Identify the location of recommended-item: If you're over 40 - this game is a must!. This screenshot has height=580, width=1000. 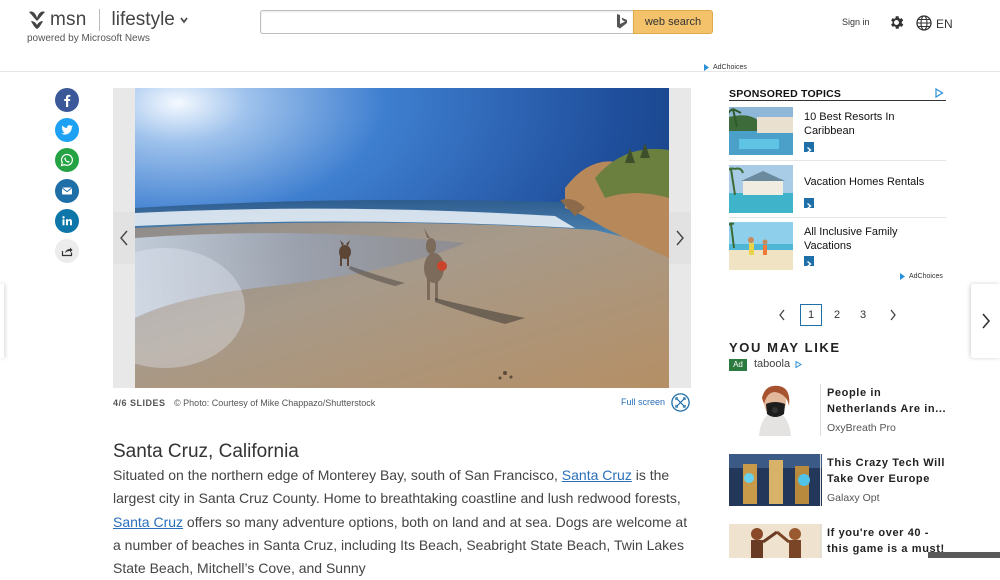
(837, 541).